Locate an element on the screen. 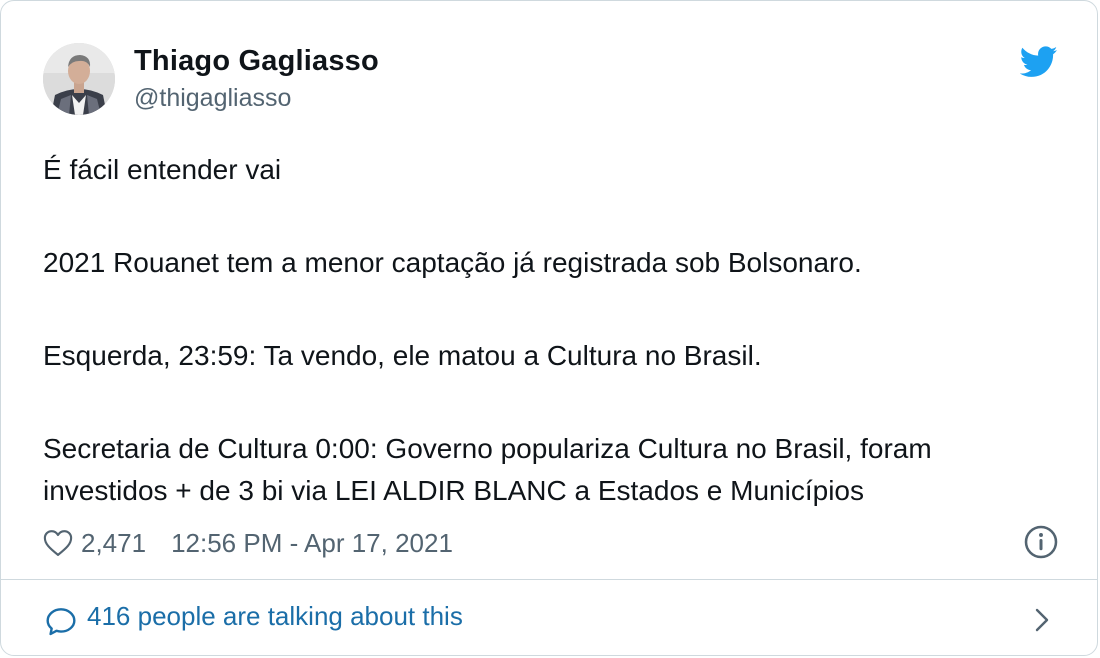  tweet-line: É fácil entender vai is located at coordinates (162, 169).